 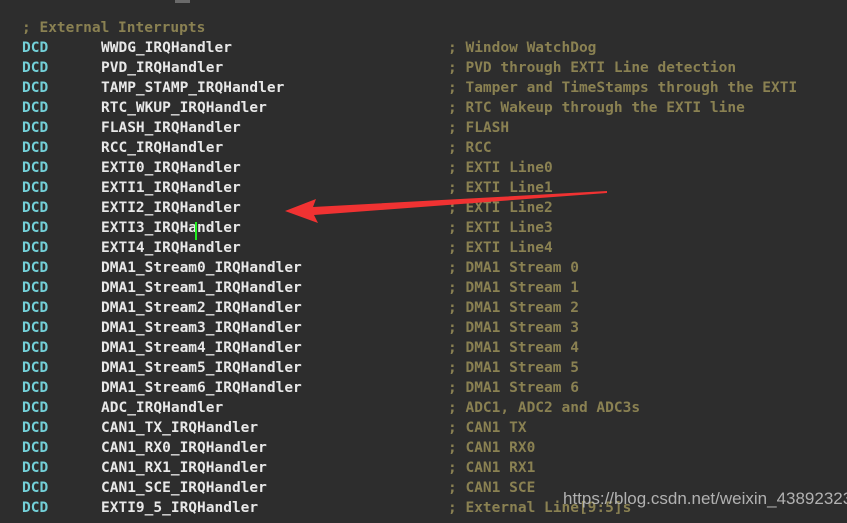 What do you see at coordinates (162, 148) in the screenshot?
I see `handler-symbol: RCC_IRQHandler` at bounding box center [162, 148].